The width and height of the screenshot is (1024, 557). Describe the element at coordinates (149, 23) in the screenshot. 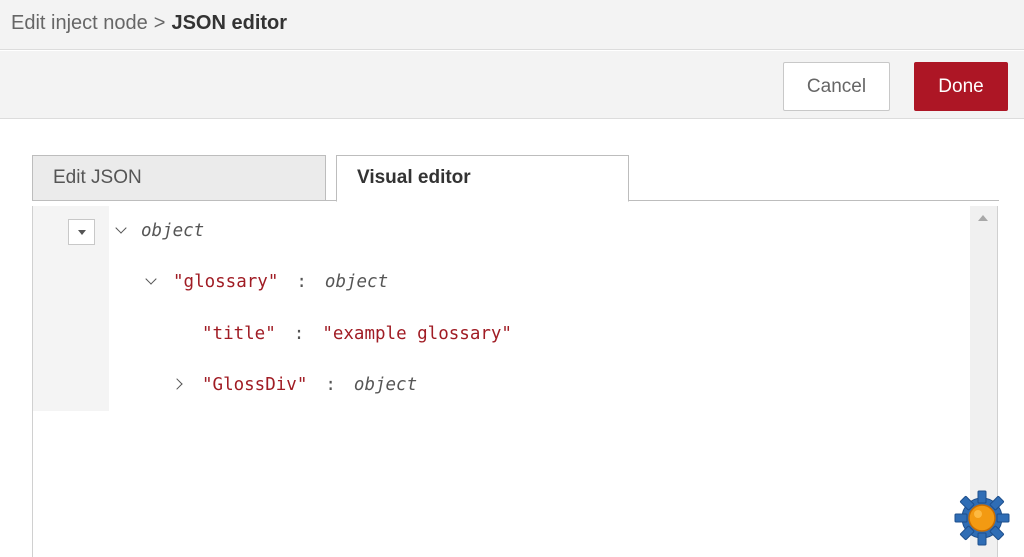

I see `breadcrumb: Edit inject node > JSON editor` at that location.